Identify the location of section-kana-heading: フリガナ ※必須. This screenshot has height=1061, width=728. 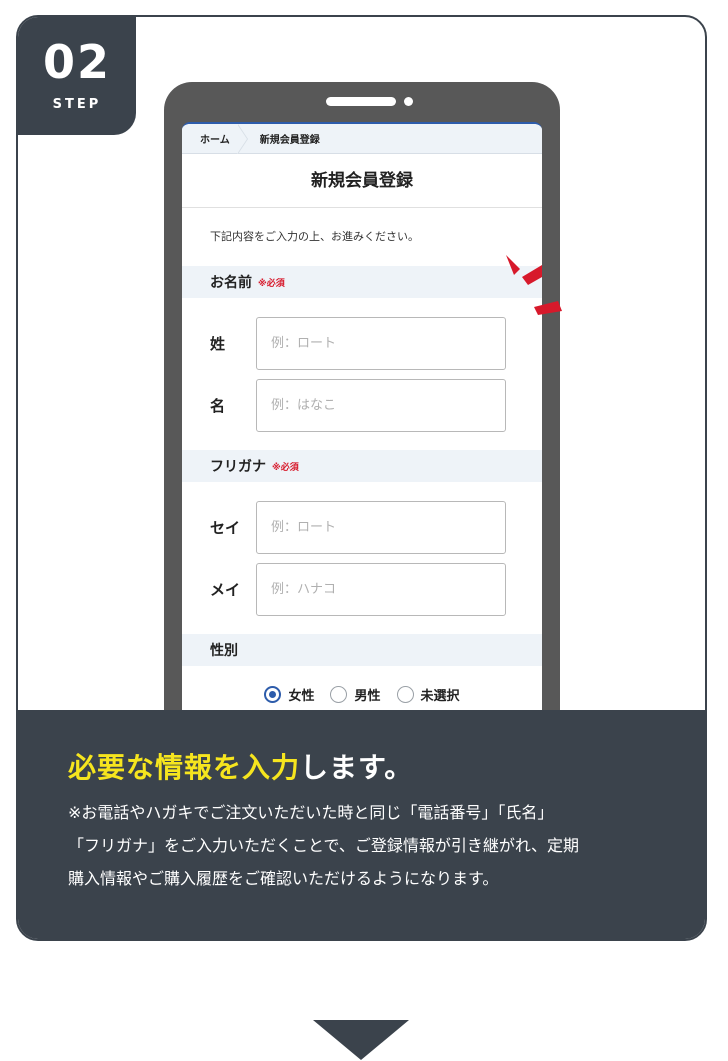
(362, 466).